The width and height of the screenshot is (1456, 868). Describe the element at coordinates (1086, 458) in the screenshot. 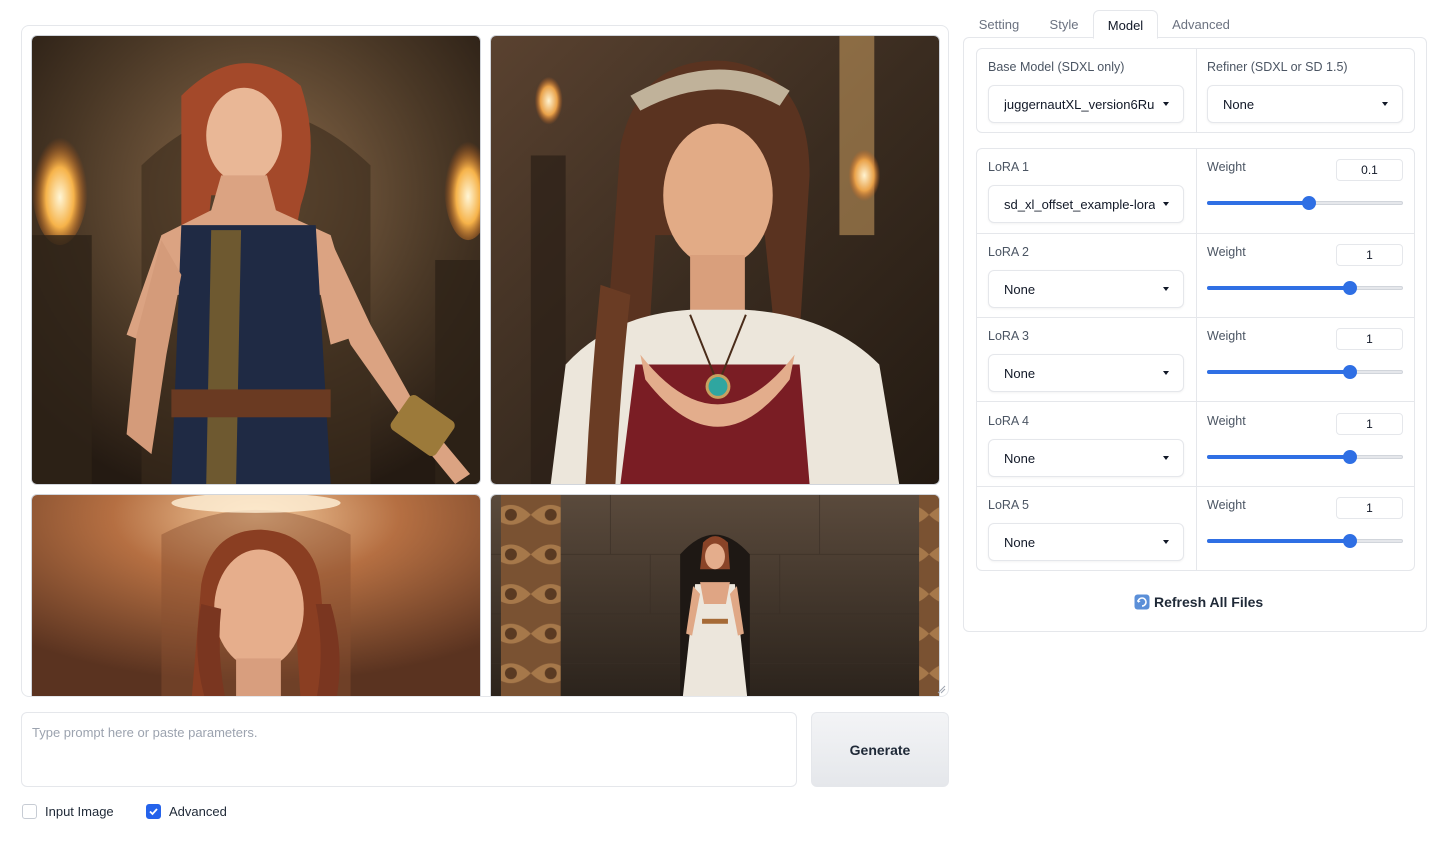

I see `lora-4-dropdown: None` at that location.